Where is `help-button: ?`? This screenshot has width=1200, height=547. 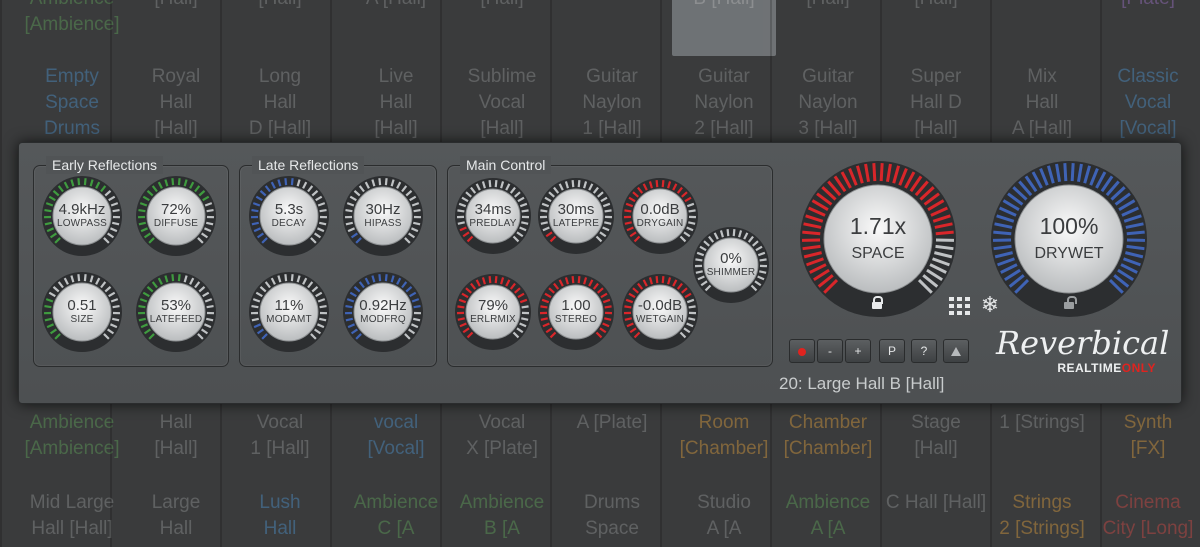
help-button: ? is located at coordinates (924, 351).